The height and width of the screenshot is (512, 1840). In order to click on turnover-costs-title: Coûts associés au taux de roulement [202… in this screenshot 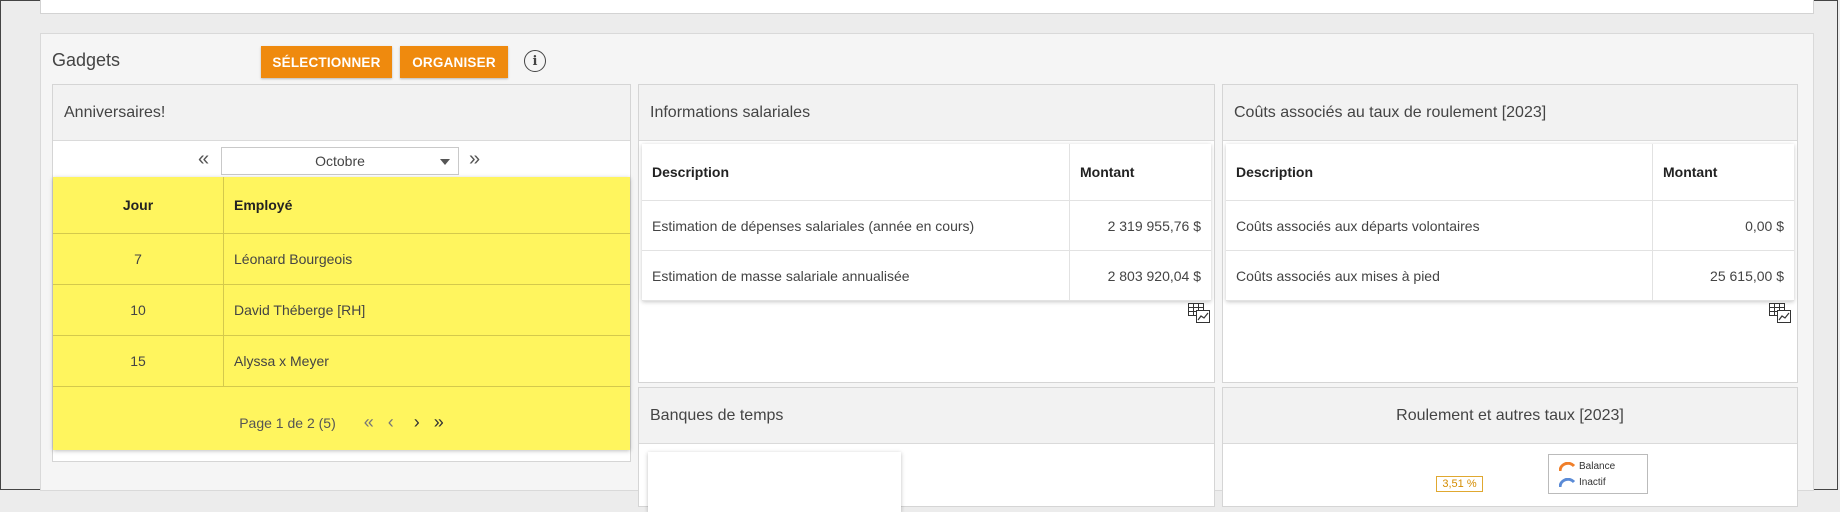, I will do `click(1510, 113)`.